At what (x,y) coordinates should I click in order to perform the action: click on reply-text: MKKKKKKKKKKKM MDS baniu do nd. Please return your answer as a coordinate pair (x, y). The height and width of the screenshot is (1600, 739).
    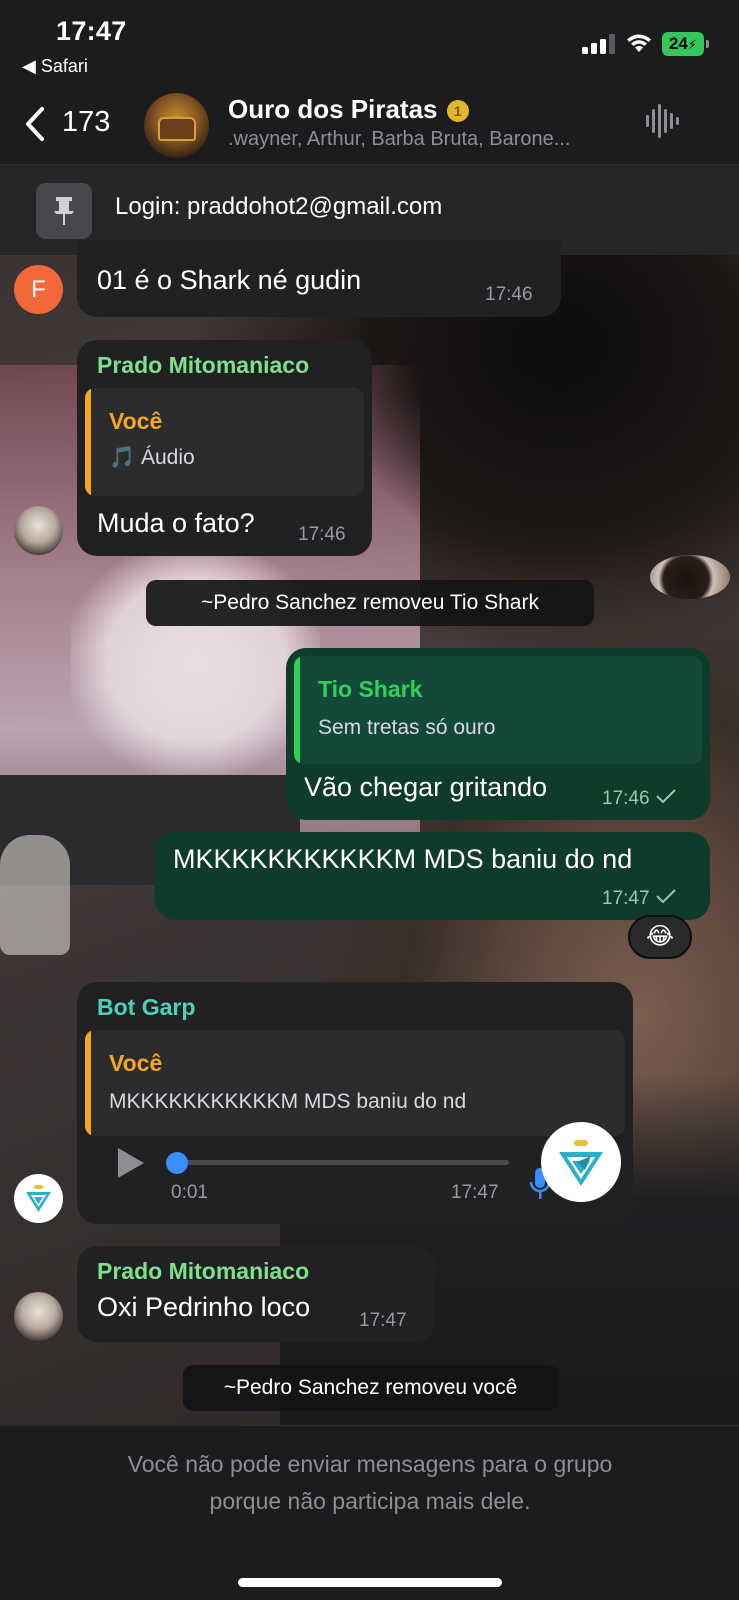
    Looking at the image, I should click on (288, 1101).